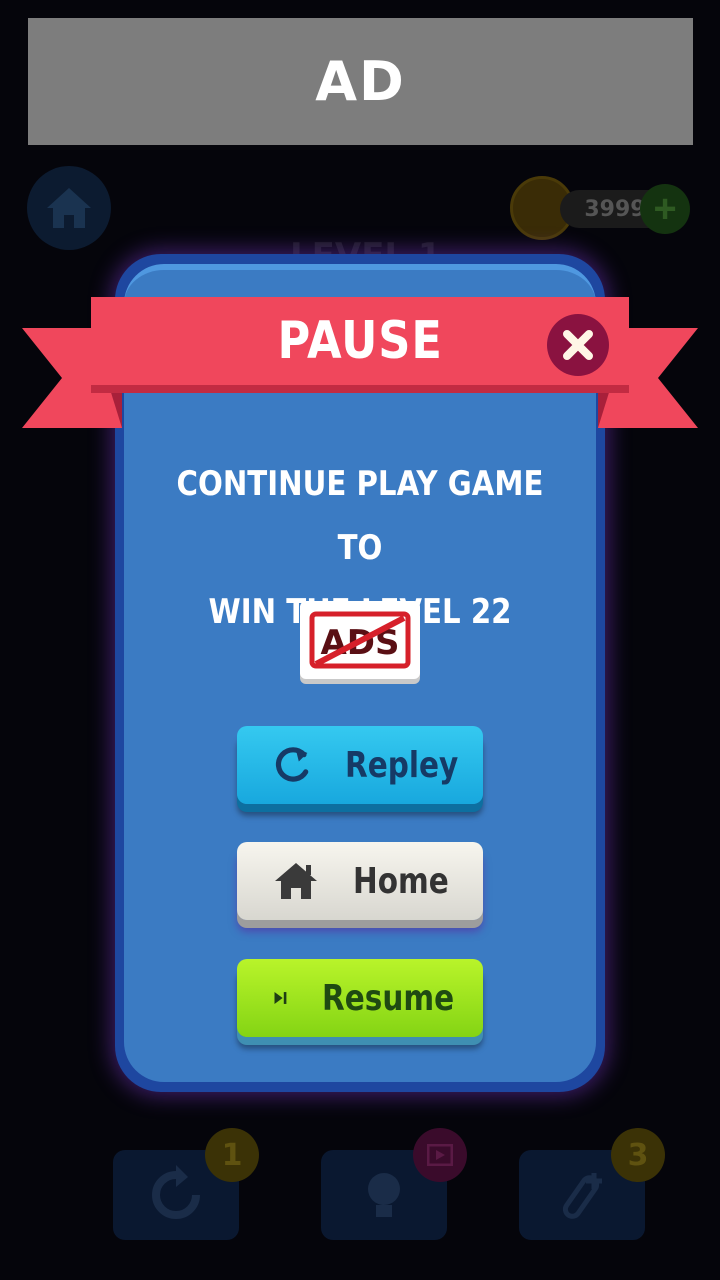 The width and height of the screenshot is (720, 1280). I want to click on test-tube-icon, so click(582, 1196).